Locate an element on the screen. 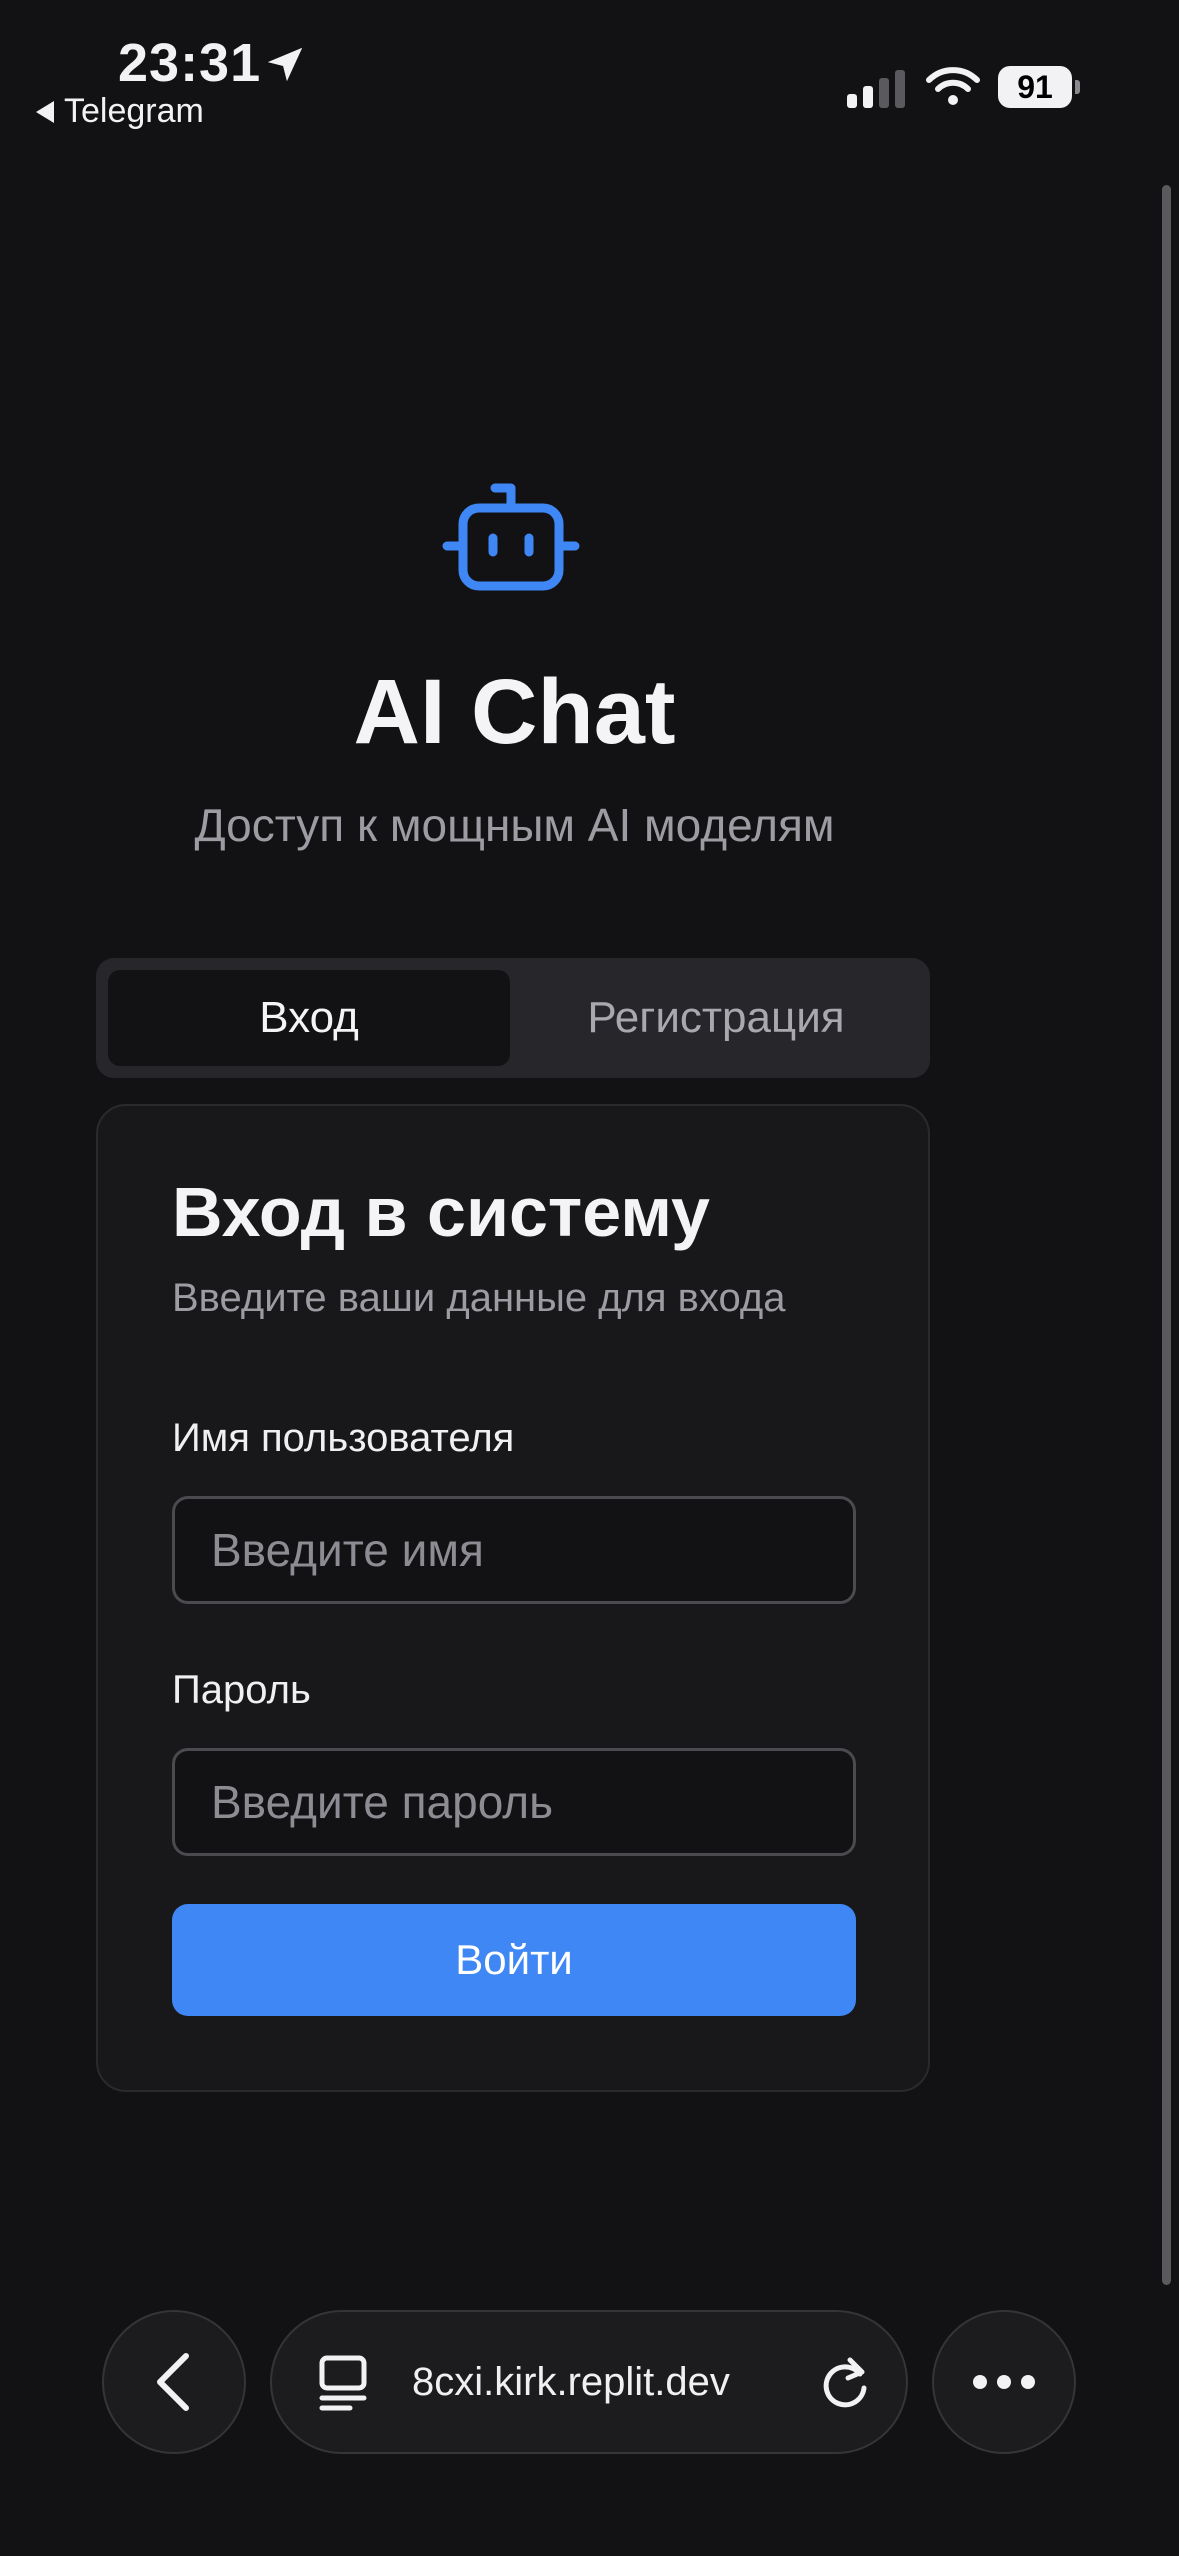  address-bar: 8cxi.kirk.replit.dev is located at coordinates (589, 2382).